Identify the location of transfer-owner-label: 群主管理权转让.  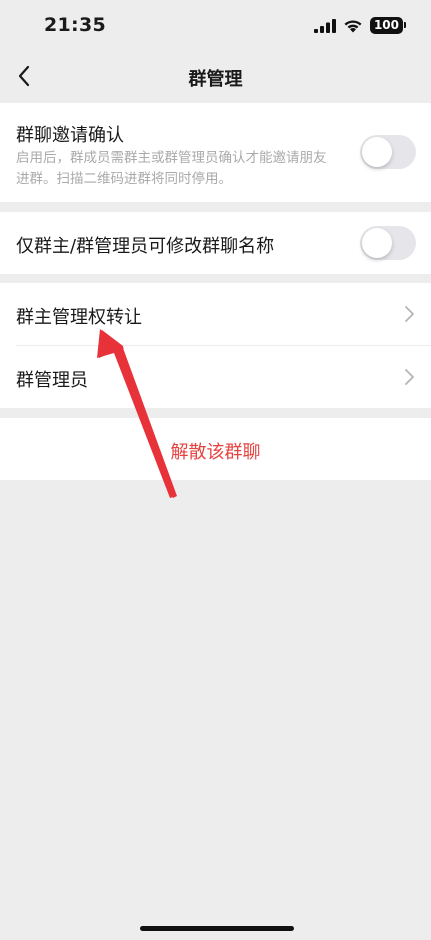
(79, 317).